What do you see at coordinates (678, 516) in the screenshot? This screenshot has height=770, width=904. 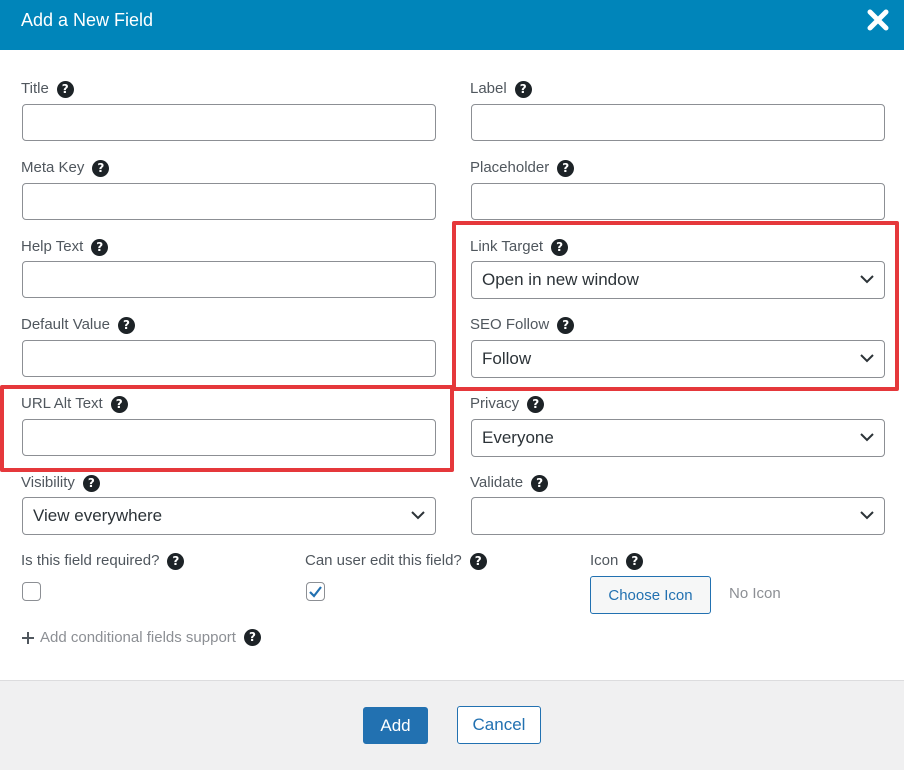 I see `validate-select` at bounding box center [678, 516].